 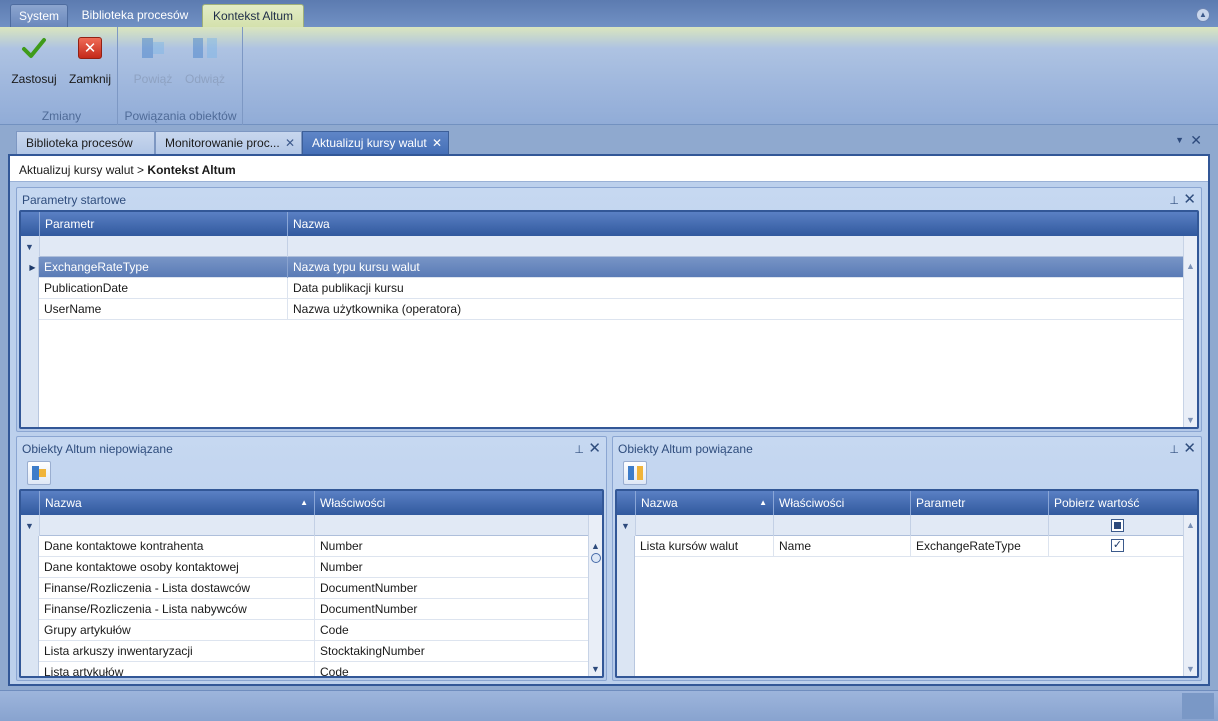 I want to click on group-label-zmiany: Zmiany, so click(x=61, y=116).